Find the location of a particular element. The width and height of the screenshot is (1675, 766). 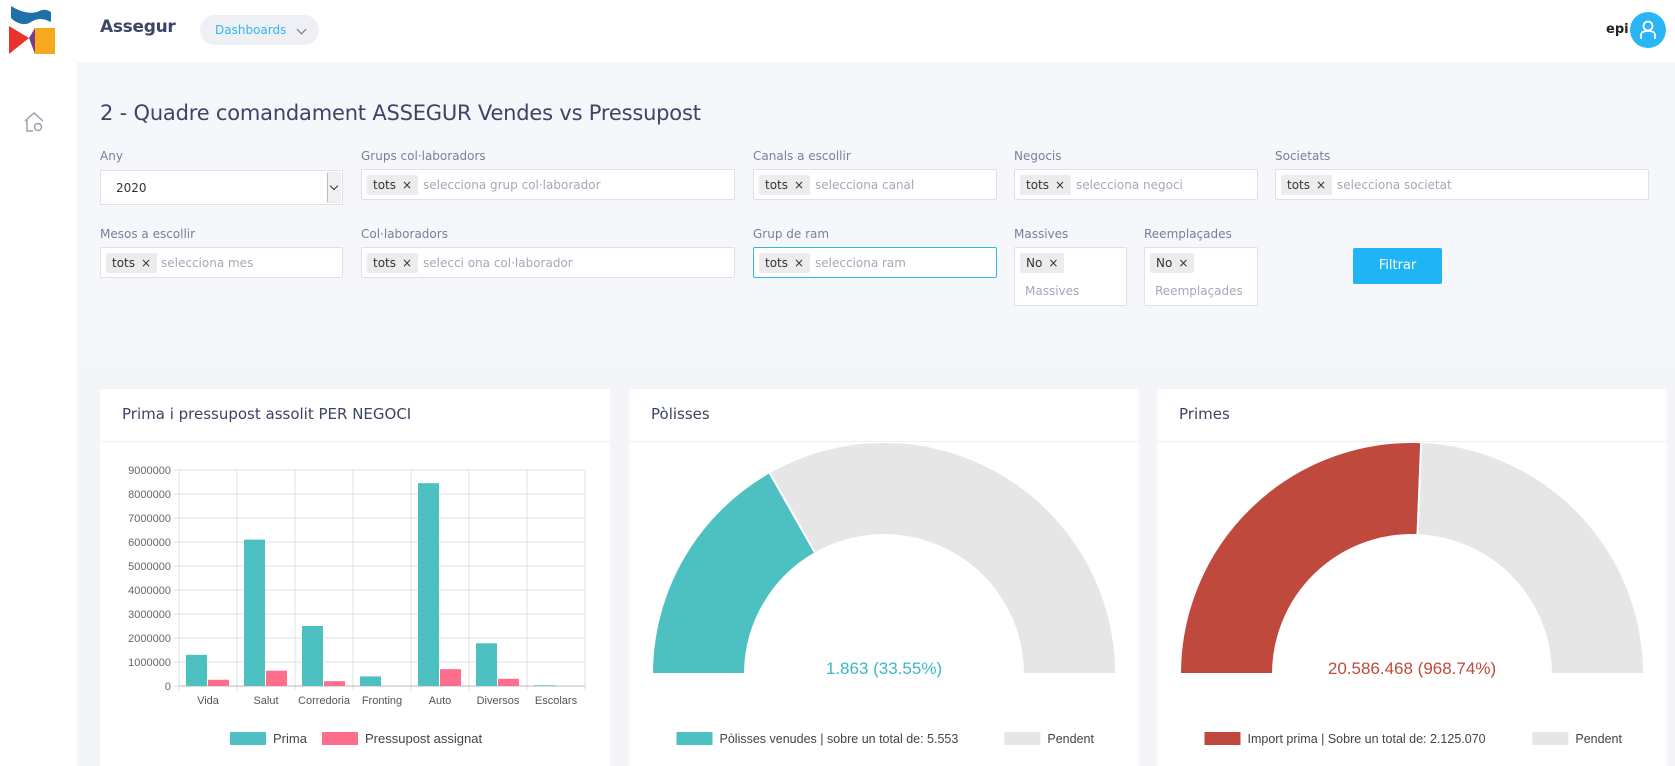

home-icon is located at coordinates (34, 122).